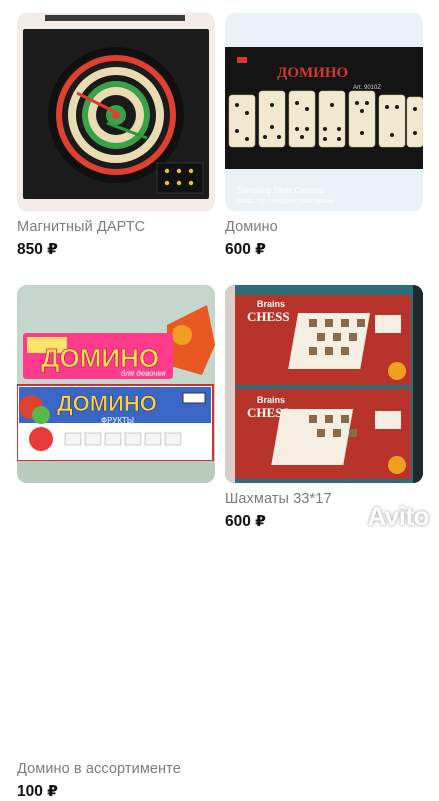 Image resolution: width=439 pixels, height=801 pixels. I want to click on domino-assortment-image: ДОМИНО для девочек ДОМИНО ФРУКТЫ, so click(116, 384).